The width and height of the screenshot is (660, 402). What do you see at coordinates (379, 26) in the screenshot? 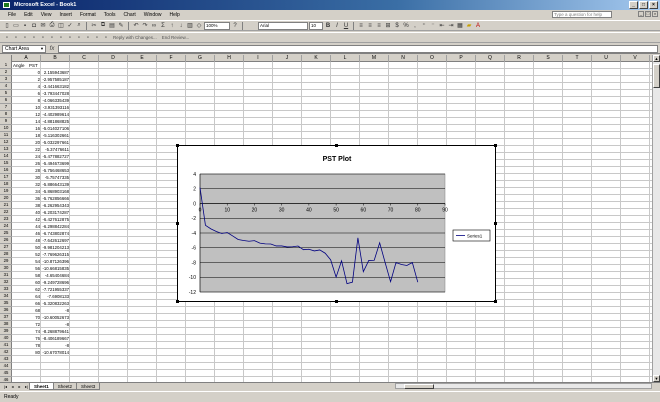
I see `align-right-icon: ≡` at bounding box center [379, 26].